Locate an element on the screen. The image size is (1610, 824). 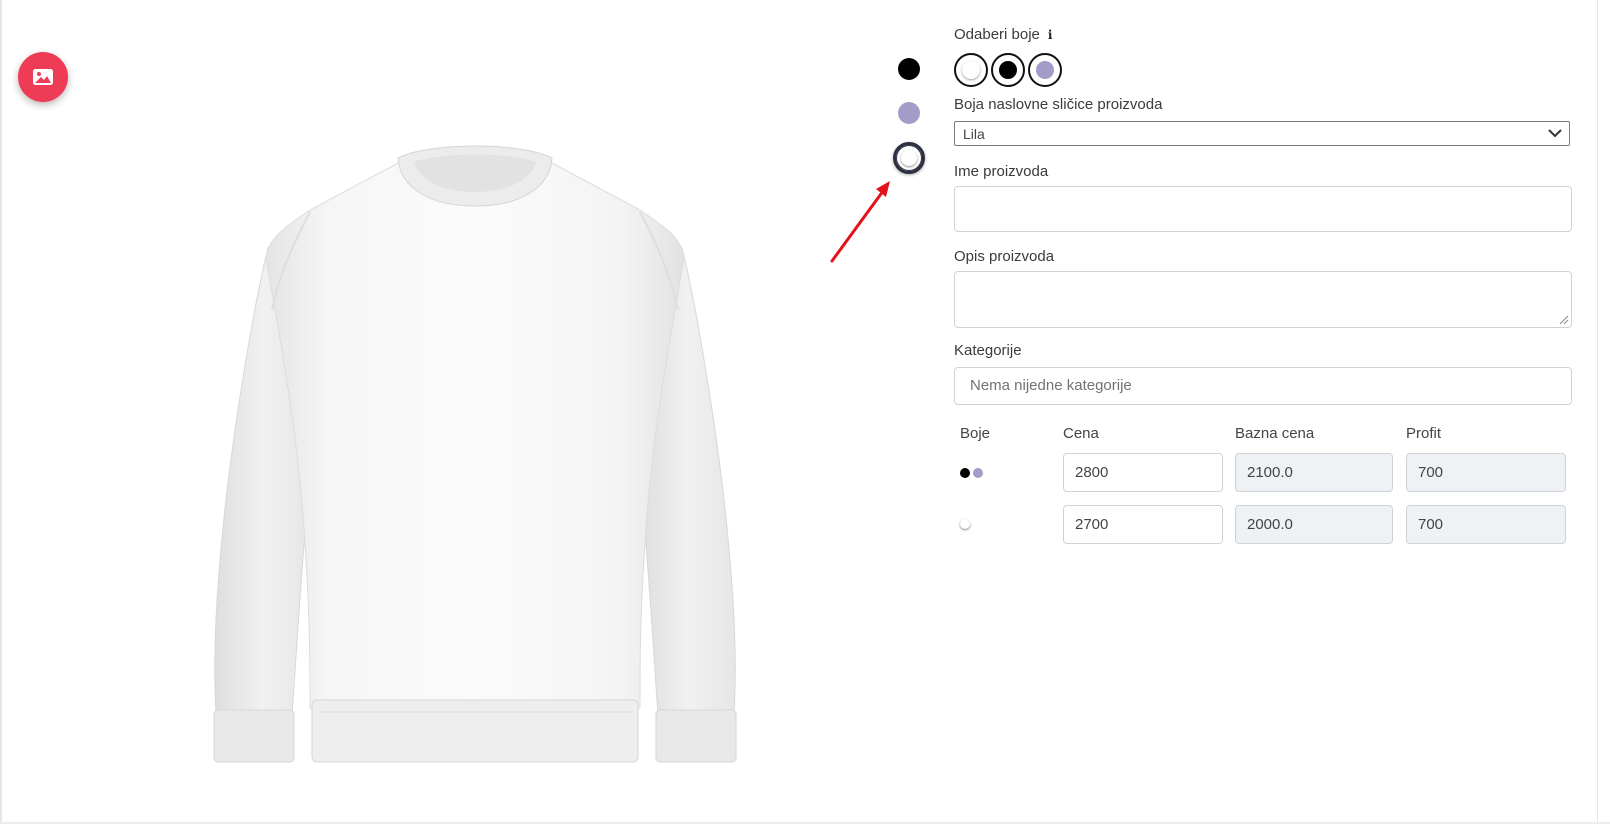
base-price-field: 2000.0 is located at coordinates (1314, 524).